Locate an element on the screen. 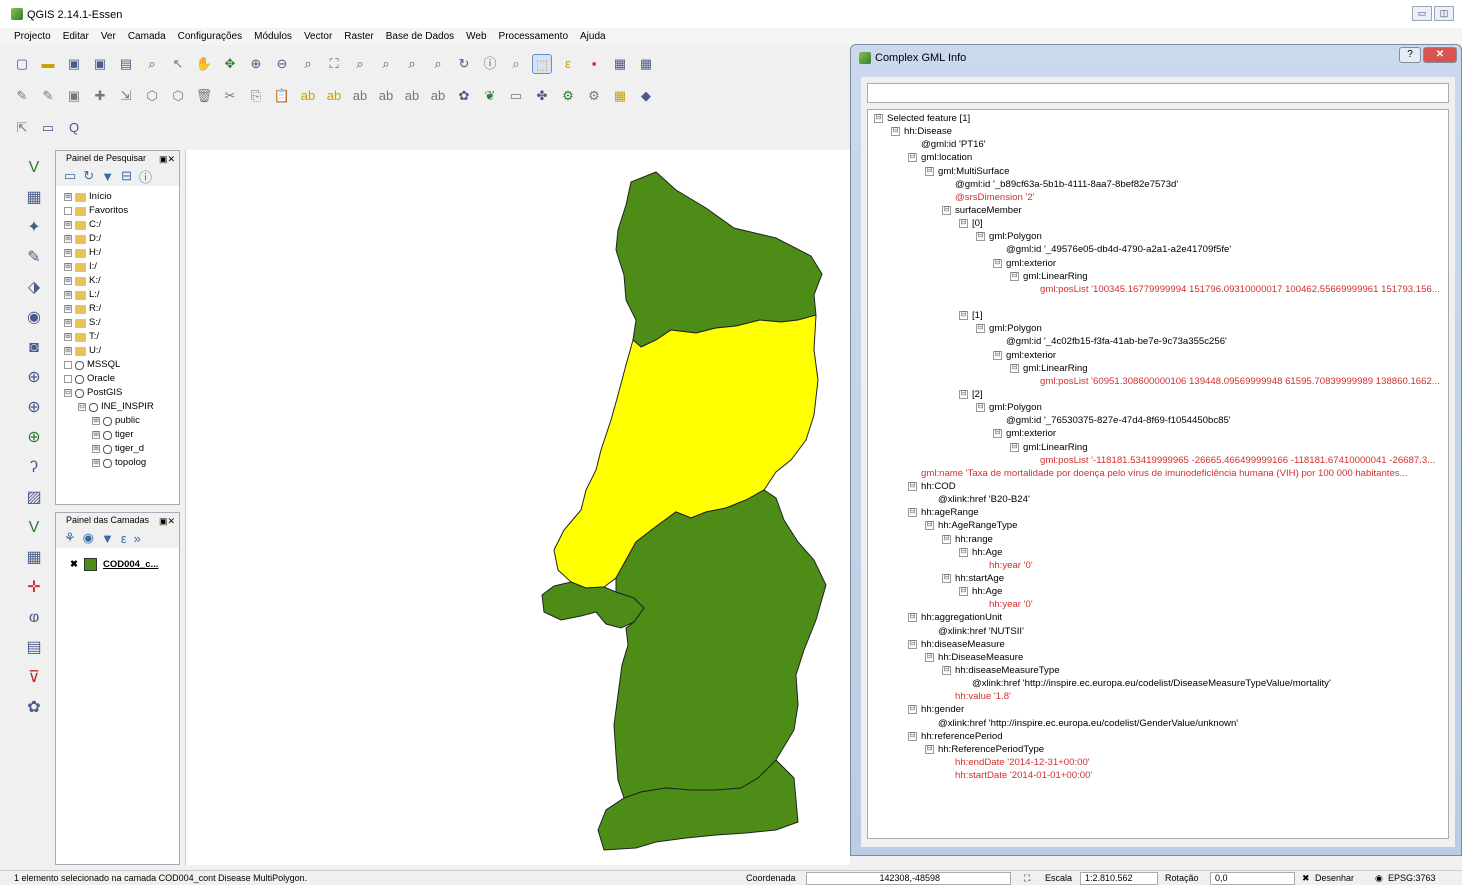 This screenshot has height=885, width=1462. browser-item: ⊞ R:/ is located at coordinates (121, 309).